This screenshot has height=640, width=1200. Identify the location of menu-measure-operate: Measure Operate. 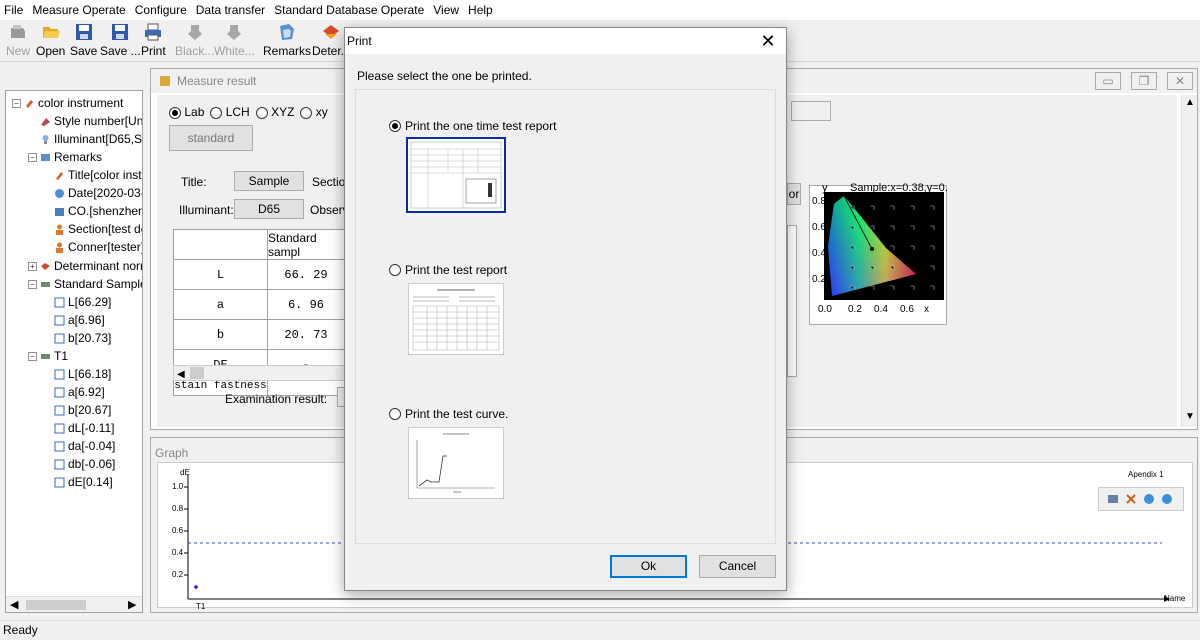
(78, 10).